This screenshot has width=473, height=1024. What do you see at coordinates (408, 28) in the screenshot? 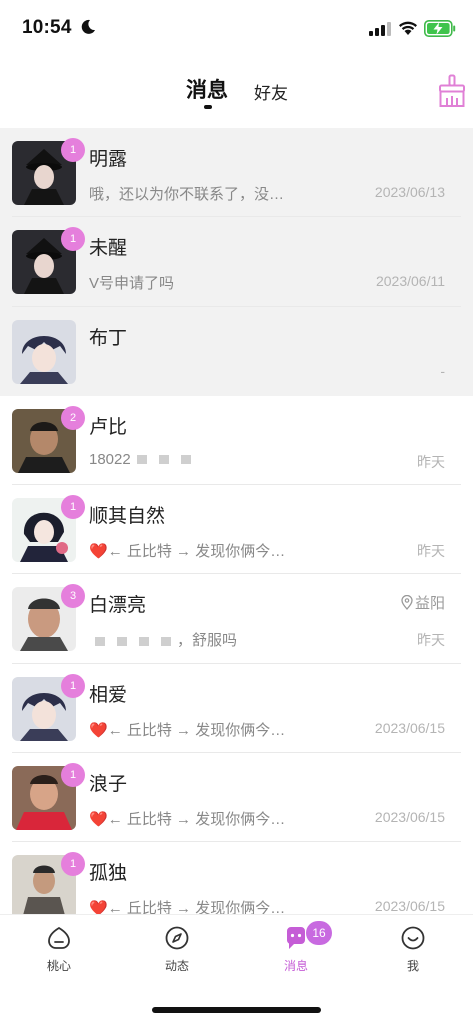
I see `wifi-icon` at bounding box center [408, 28].